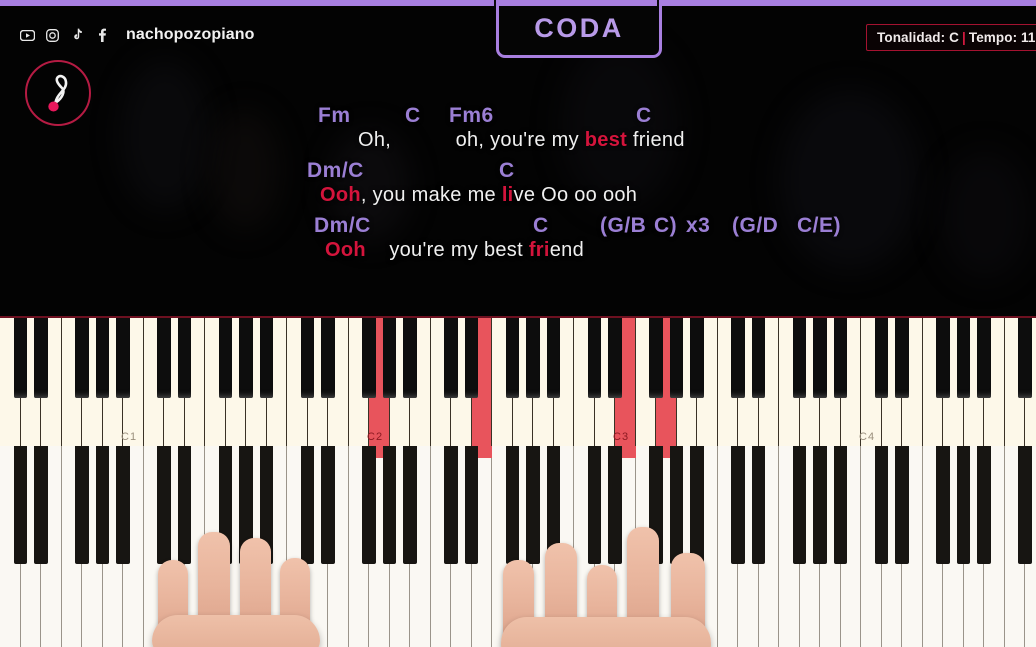 This screenshot has height=647, width=1036. I want to click on lyric-text: end, so click(566, 250).